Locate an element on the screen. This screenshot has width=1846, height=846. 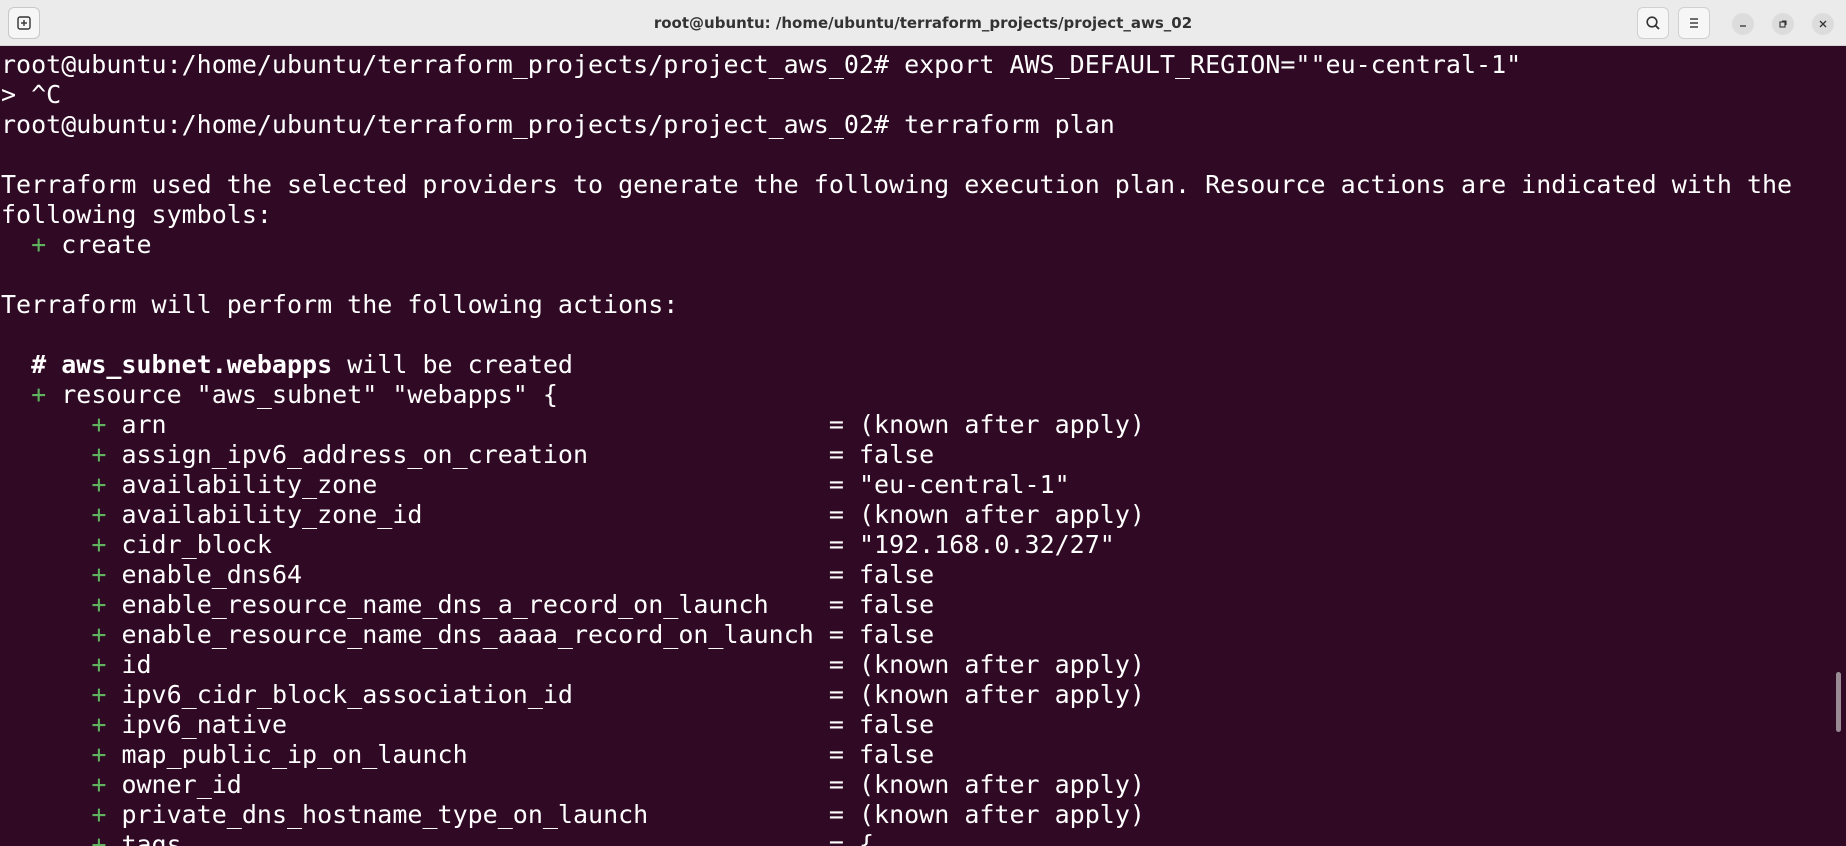
attribute-name: assign_ipv6_address_on_creation is located at coordinates (355, 454).